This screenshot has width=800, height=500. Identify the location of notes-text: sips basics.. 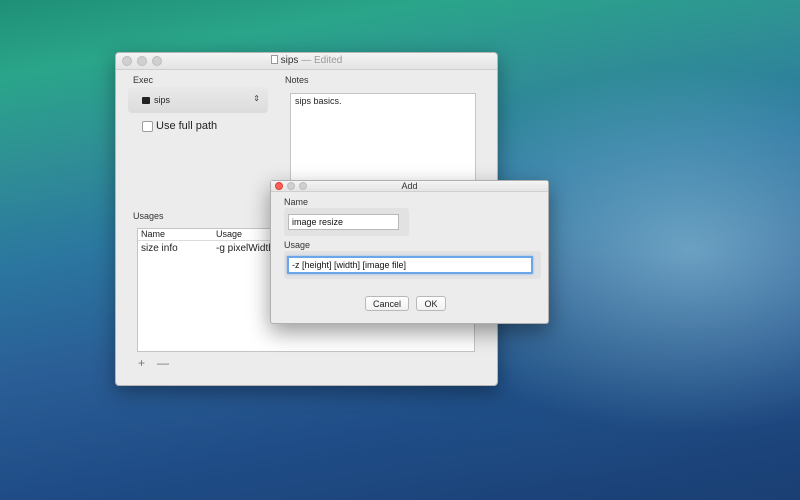
(318, 101).